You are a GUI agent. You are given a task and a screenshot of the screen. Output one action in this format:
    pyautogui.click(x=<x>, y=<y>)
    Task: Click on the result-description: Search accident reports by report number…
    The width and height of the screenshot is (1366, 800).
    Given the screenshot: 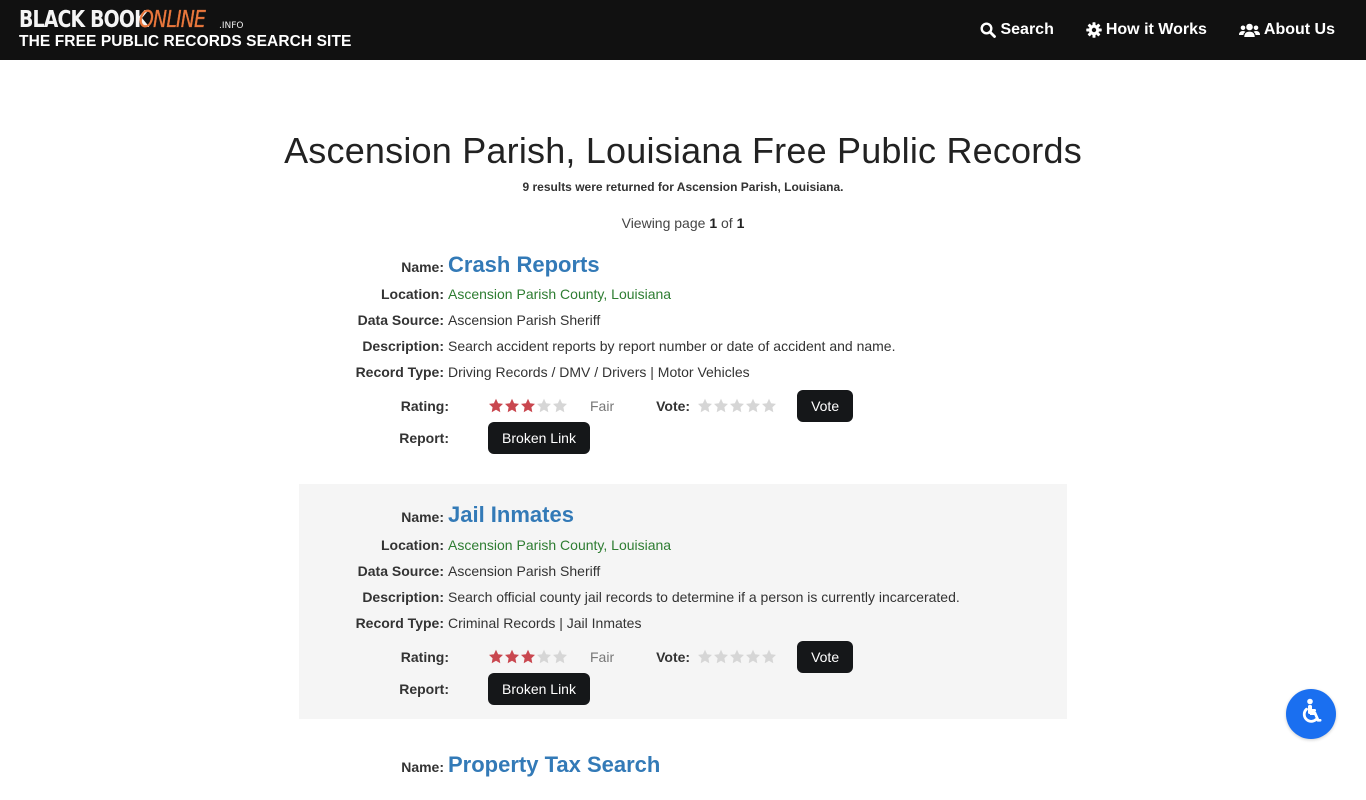 What is the action you would take?
    pyautogui.click(x=672, y=346)
    